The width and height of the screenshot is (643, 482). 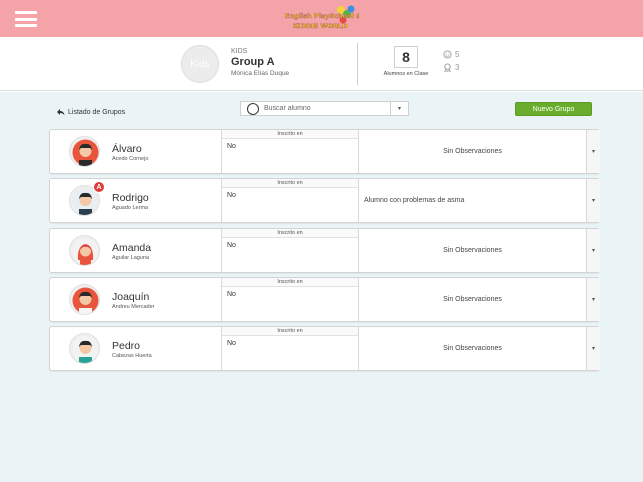 I want to click on top-bar: English PlaySchool & KIDDIE WORLD, so click(x=321, y=18).